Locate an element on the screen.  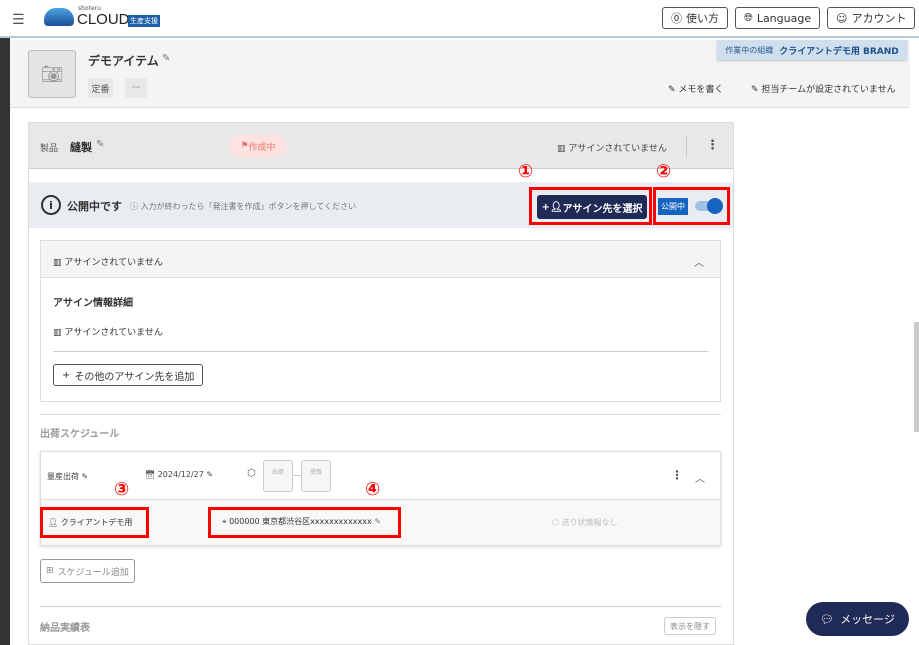
add-assignee-button: + その他のアサイン先を追加 is located at coordinates (128, 375).